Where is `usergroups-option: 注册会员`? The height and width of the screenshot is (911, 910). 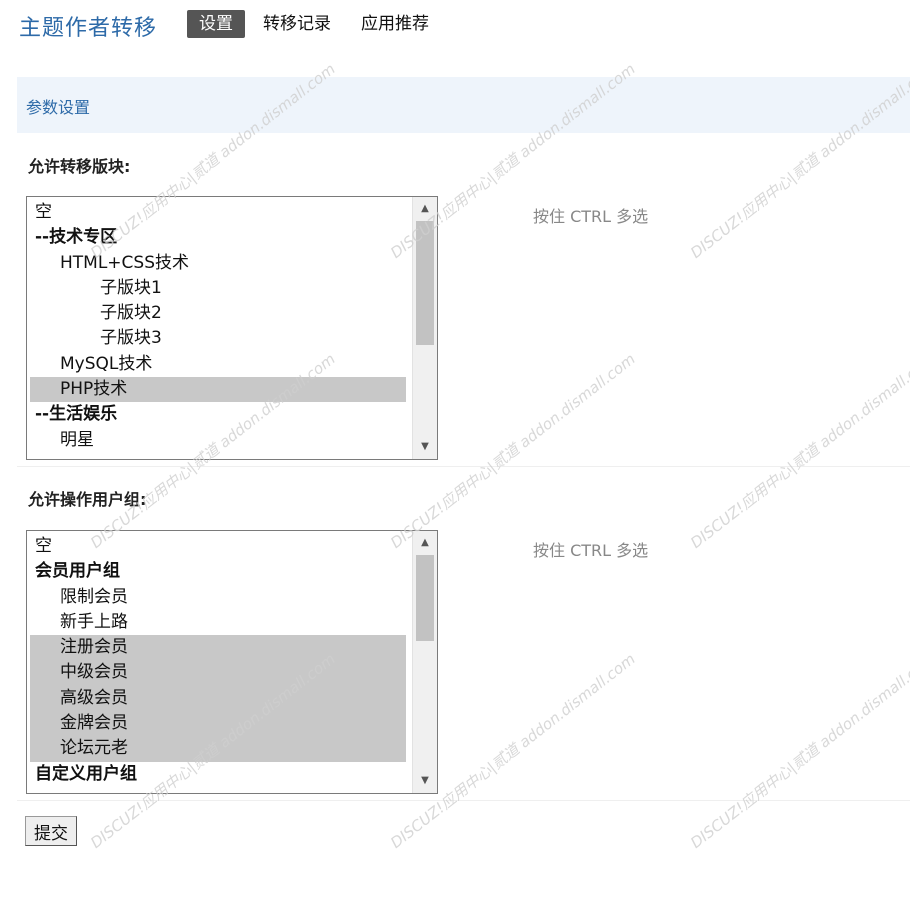 usergroups-option: 注册会员 is located at coordinates (218, 648).